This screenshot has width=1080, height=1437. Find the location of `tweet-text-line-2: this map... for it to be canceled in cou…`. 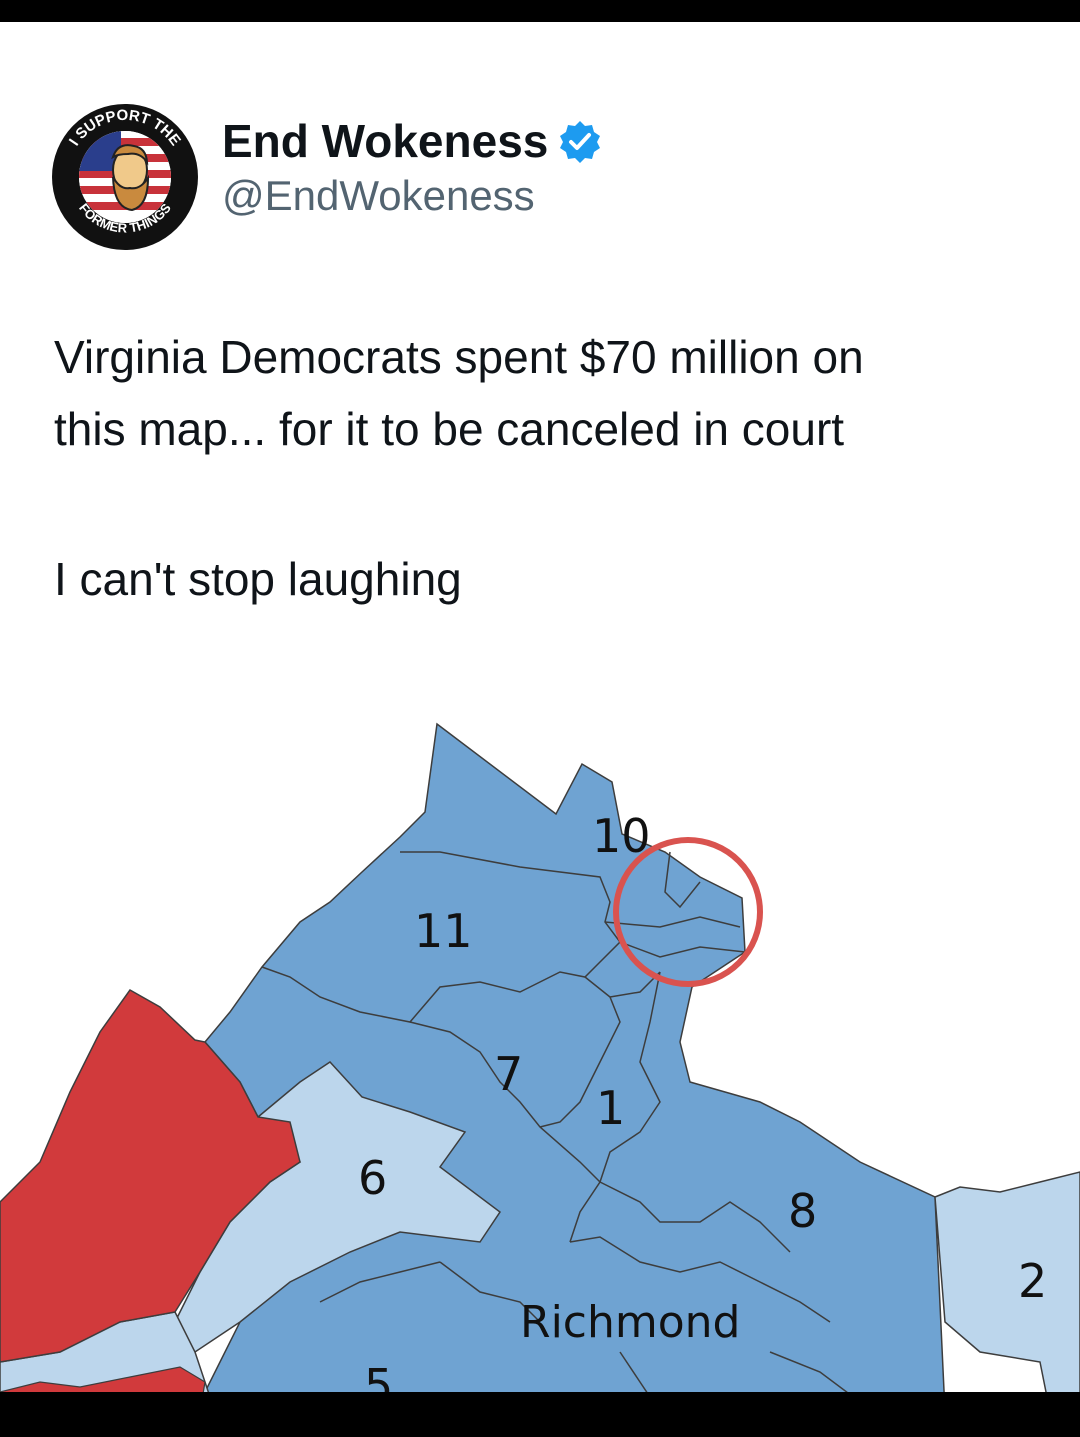

tweet-text-line-2: this map... for it to be canceled in cou… is located at coordinates (449, 429).